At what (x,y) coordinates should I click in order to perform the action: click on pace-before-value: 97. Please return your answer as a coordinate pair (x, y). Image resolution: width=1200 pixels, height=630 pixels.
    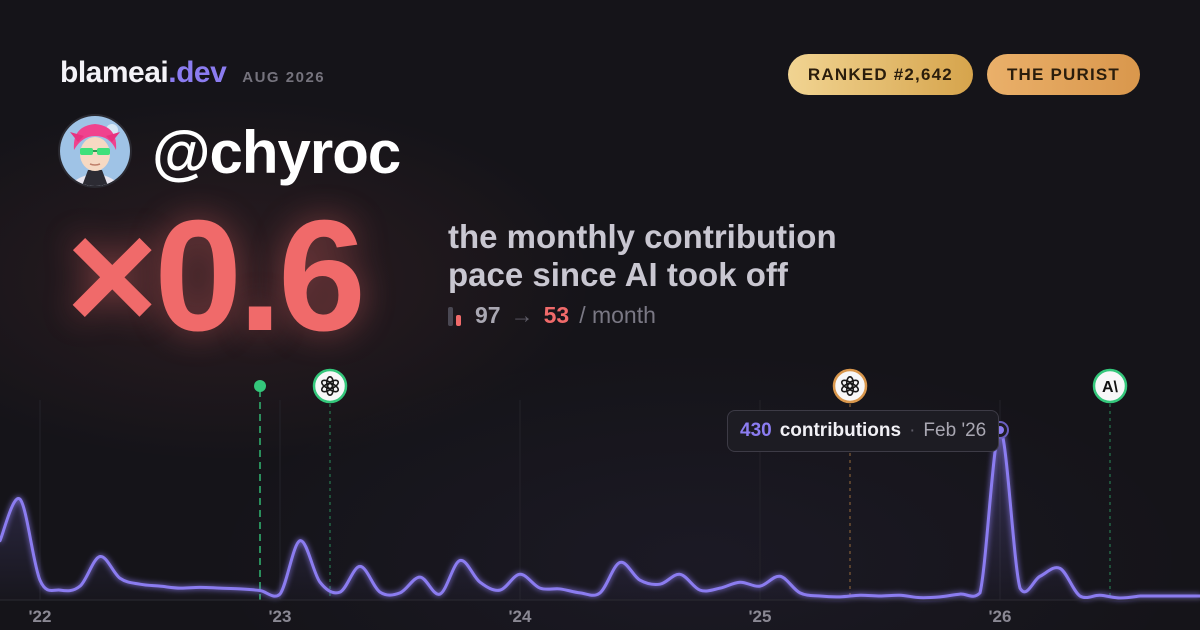
    Looking at the image, I should click on (488, 315).